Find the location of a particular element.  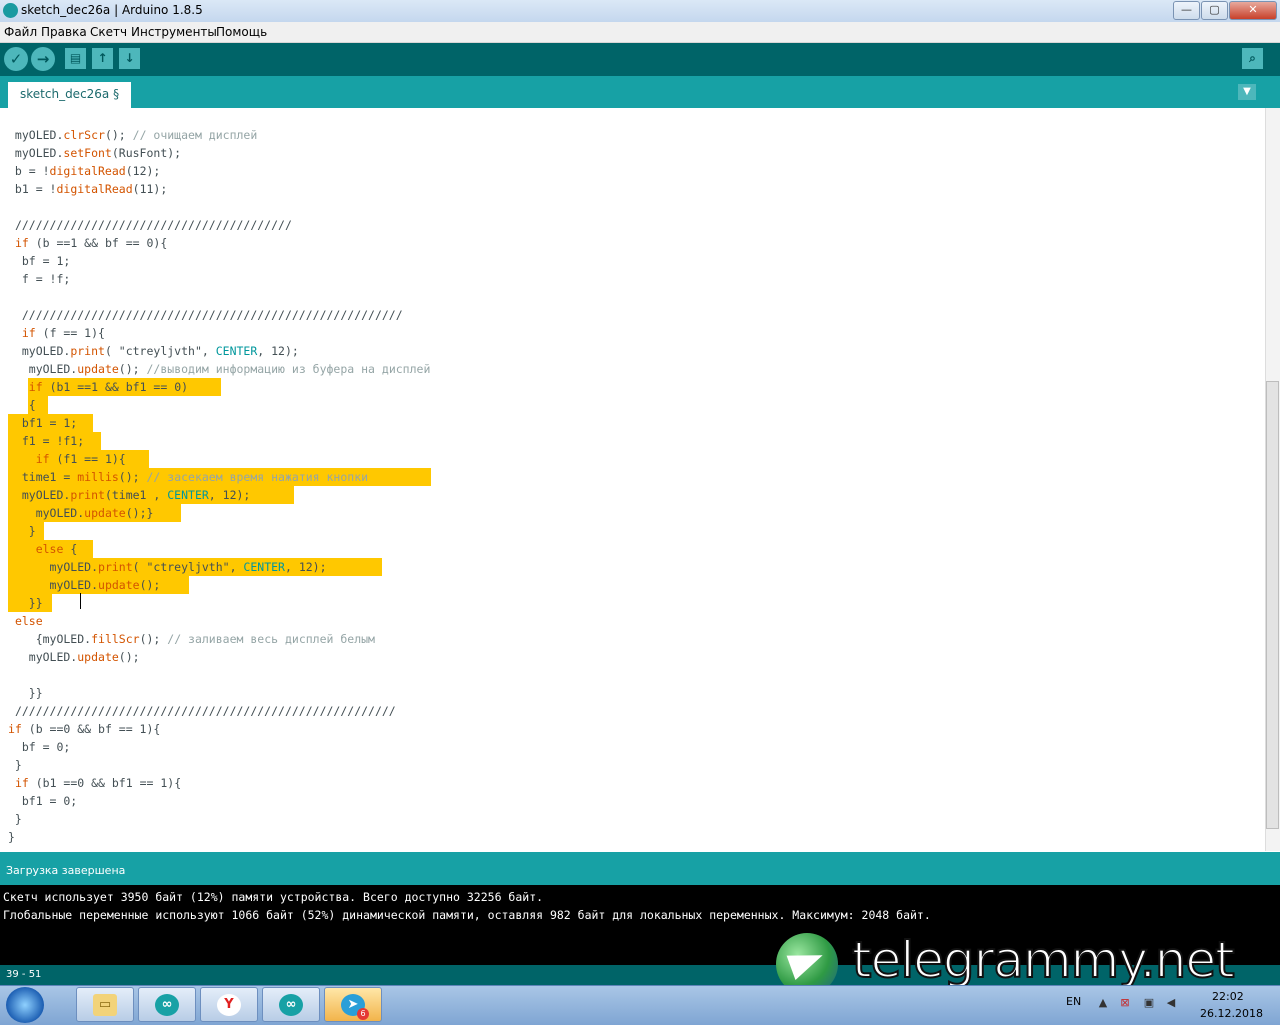

code-line: if (f == 1){ is located at coordinates (63, 333).